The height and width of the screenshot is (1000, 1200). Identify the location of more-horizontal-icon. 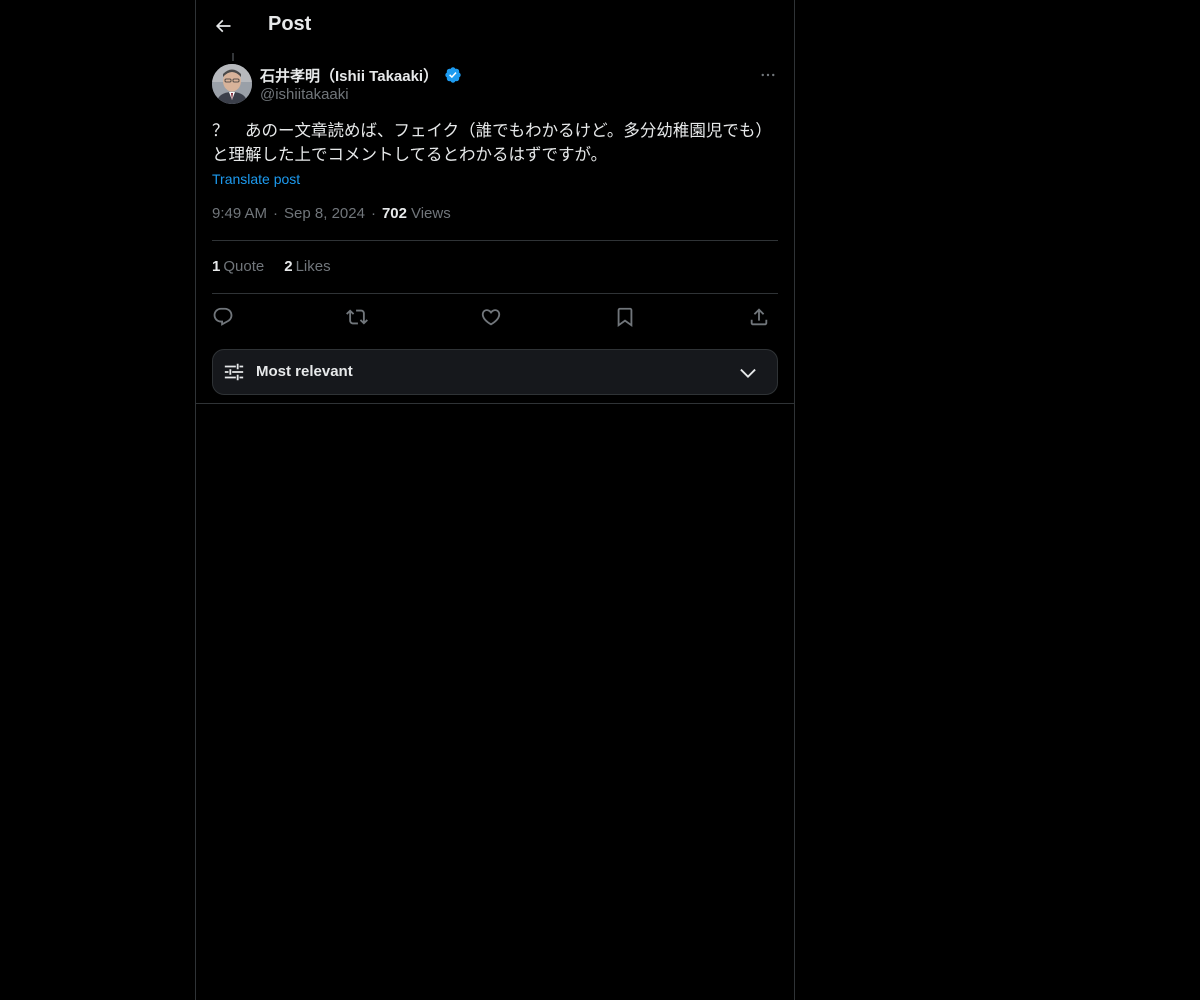
(768, 75).